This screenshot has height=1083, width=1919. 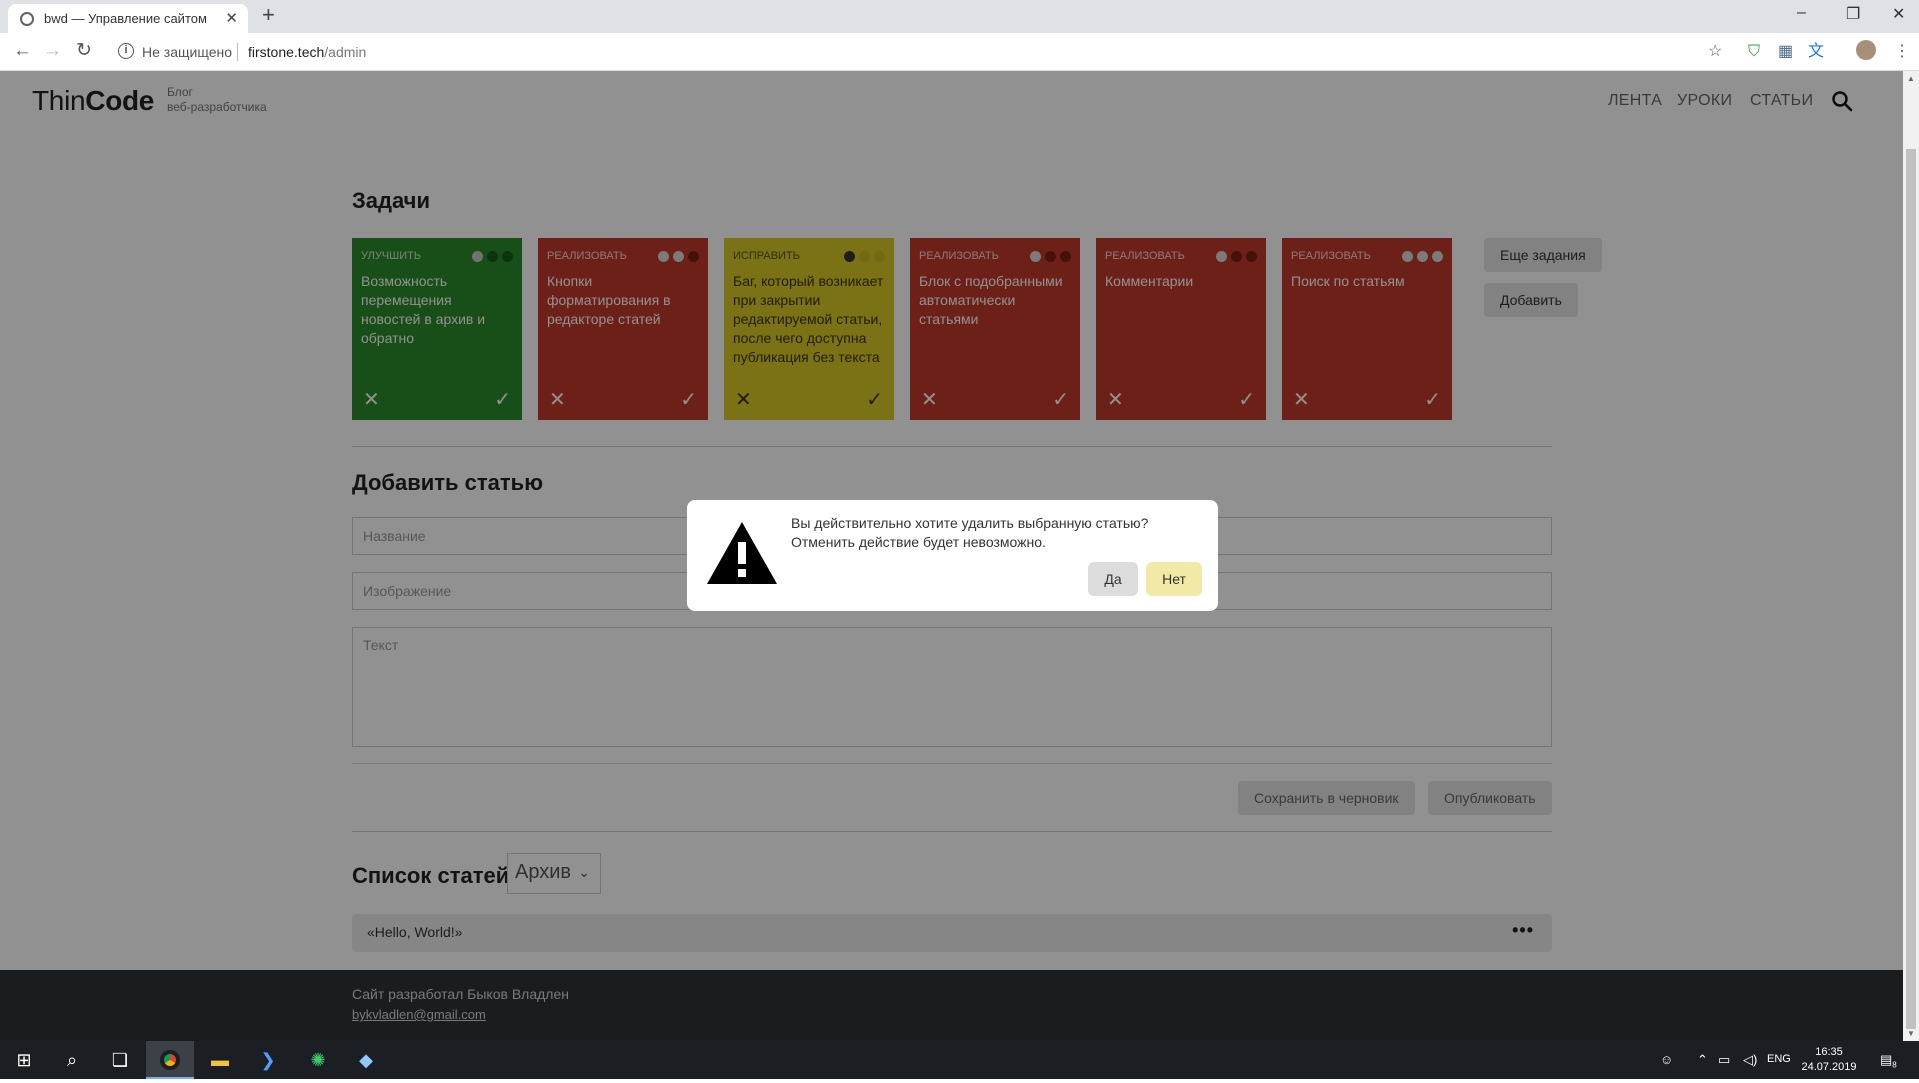 I want to click on scroll-up-icon: ▲, so click(x=1911, y=78).